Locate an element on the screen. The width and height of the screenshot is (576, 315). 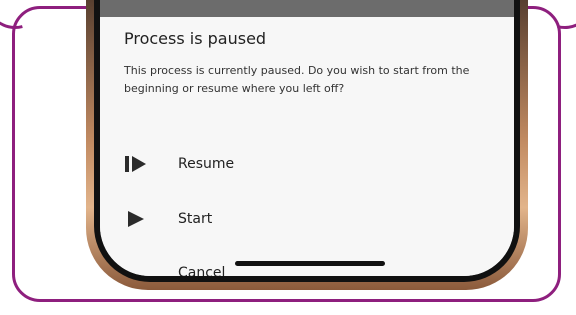
callout-tail-right is located at coordinates (550, 20).